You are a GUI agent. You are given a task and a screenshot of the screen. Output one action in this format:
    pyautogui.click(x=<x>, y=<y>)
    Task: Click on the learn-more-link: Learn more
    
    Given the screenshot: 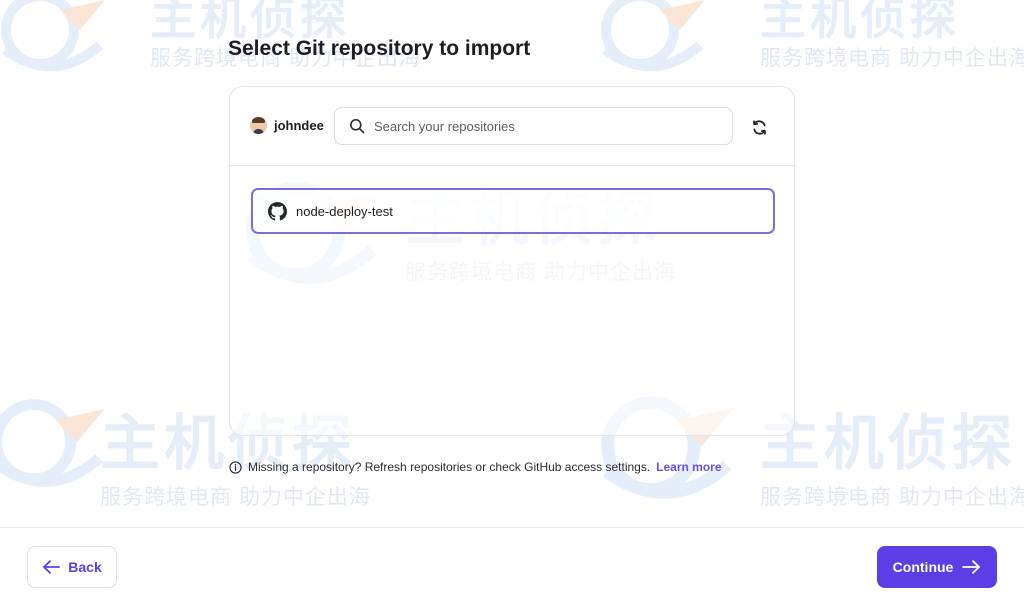 What is the action you would take?
    pyautogui.click(x=688, y=467)
    